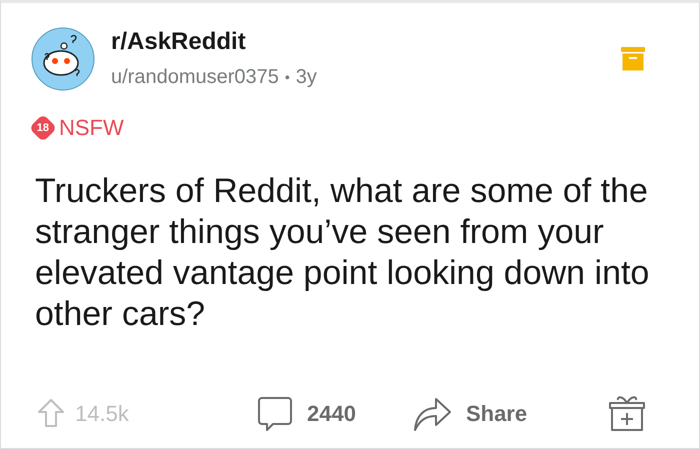 This screenshot has height=449, width=700. What do you see at coordinates (195, 77) in the screenshot?
I see `username: u/randomuser0375` at bounding box center [195, 77].